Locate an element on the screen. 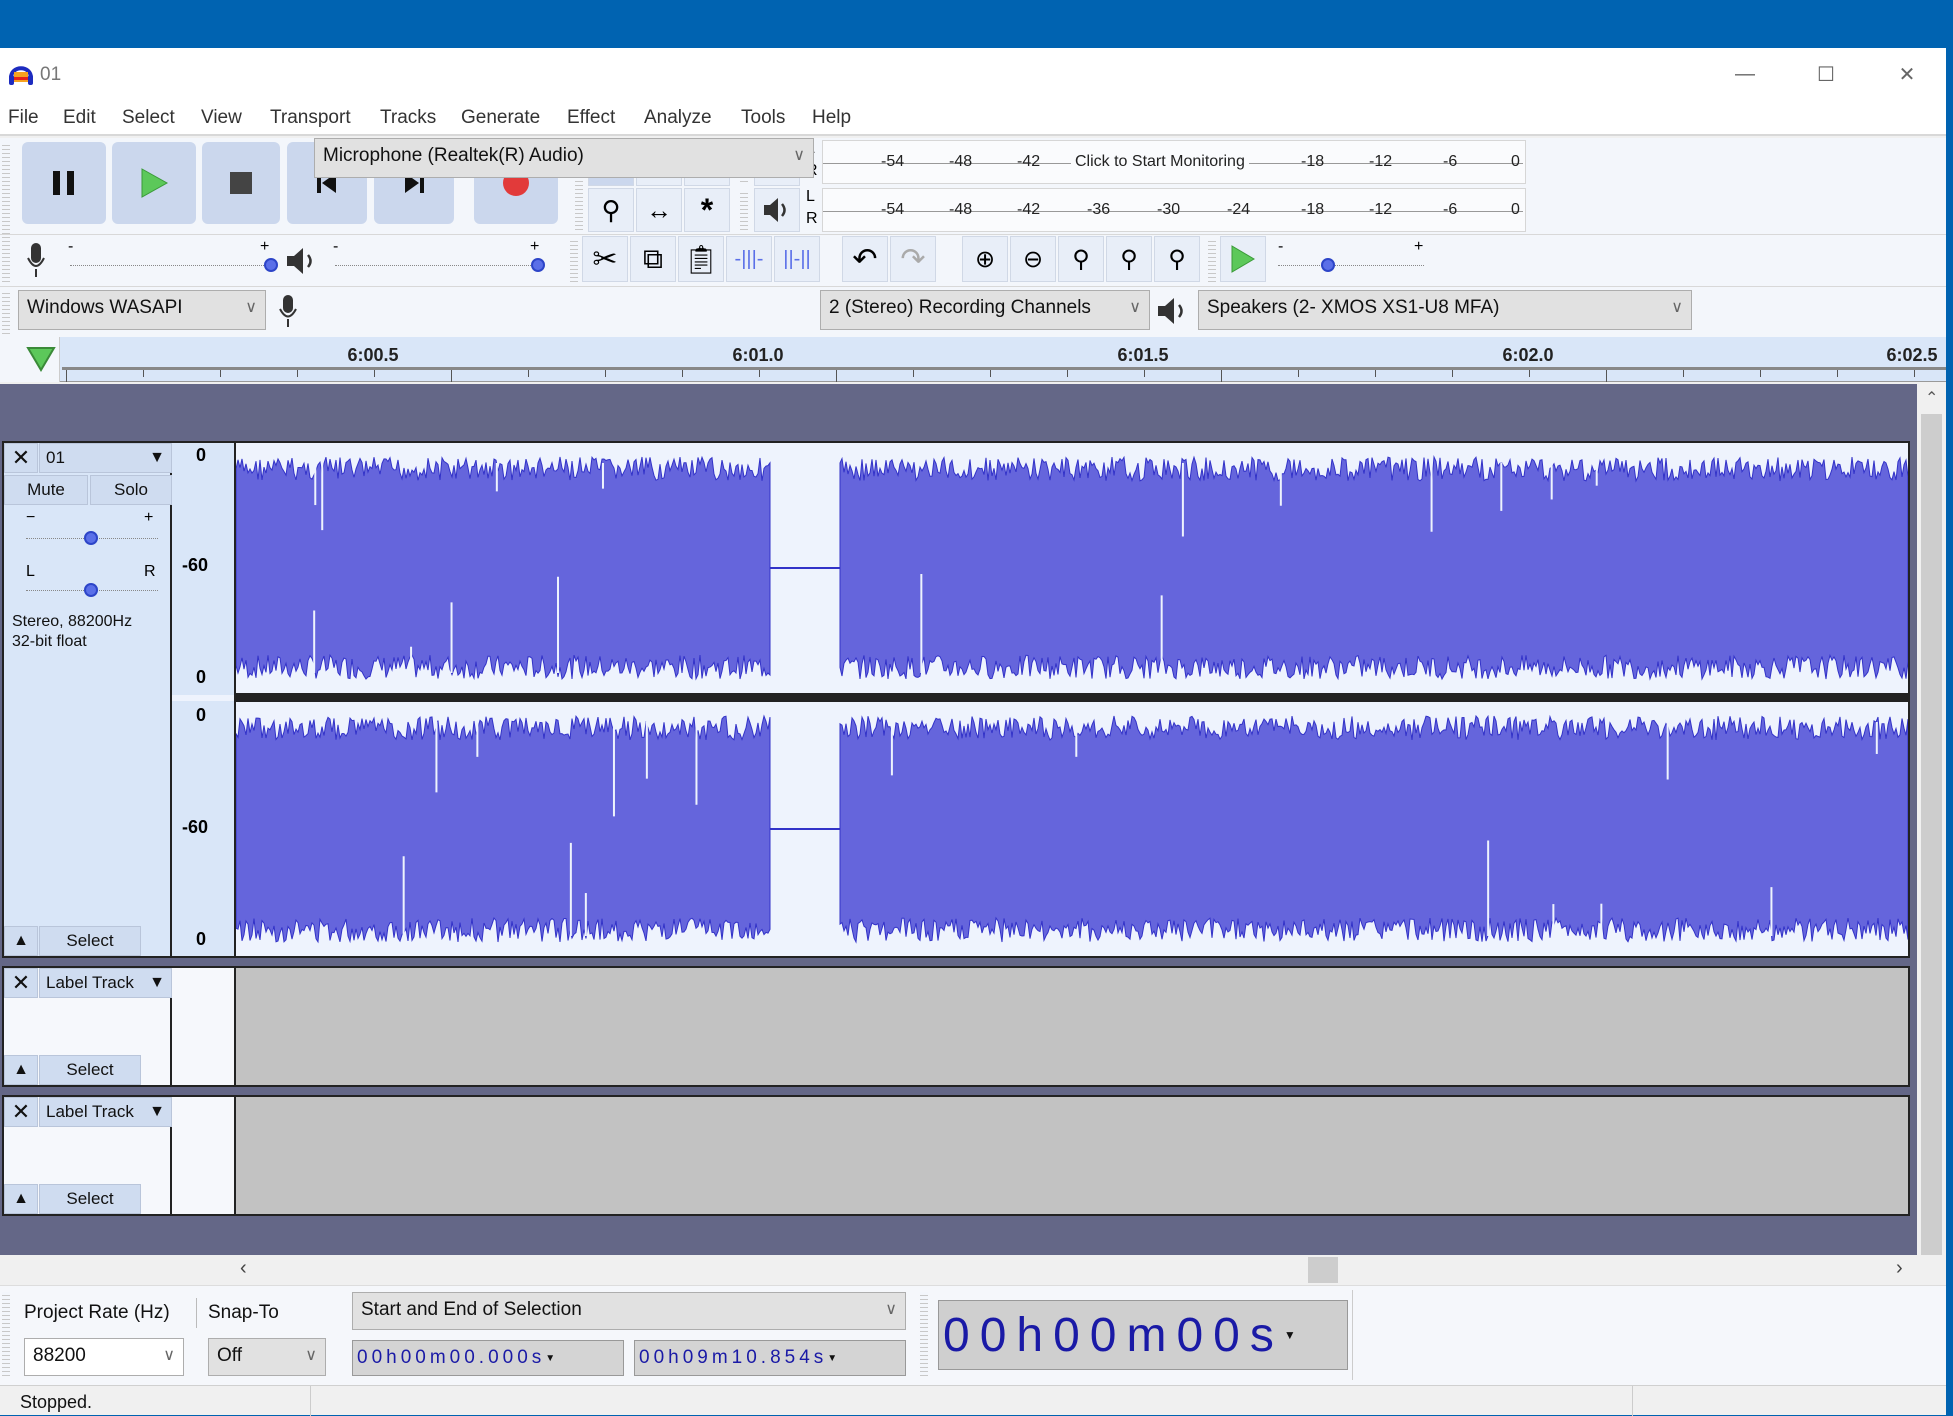  undo-button: ↶ is located at coordinates (865, 259).